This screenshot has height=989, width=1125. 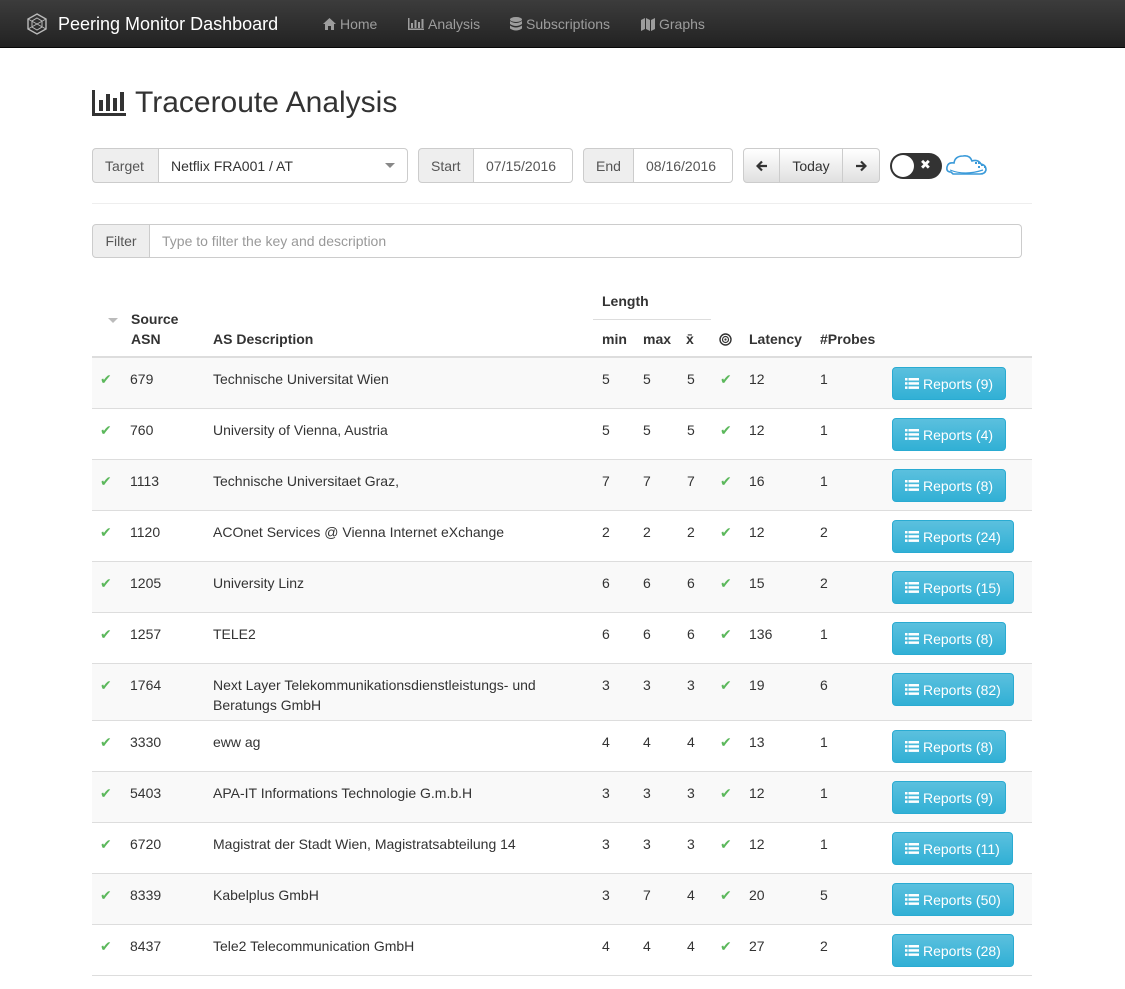 What do you see at coordinates (343, 793) in the screenshot?
I see `as-description: APA-IT Informations Technologie G.m.b.H` at bounding box center [343, 793].